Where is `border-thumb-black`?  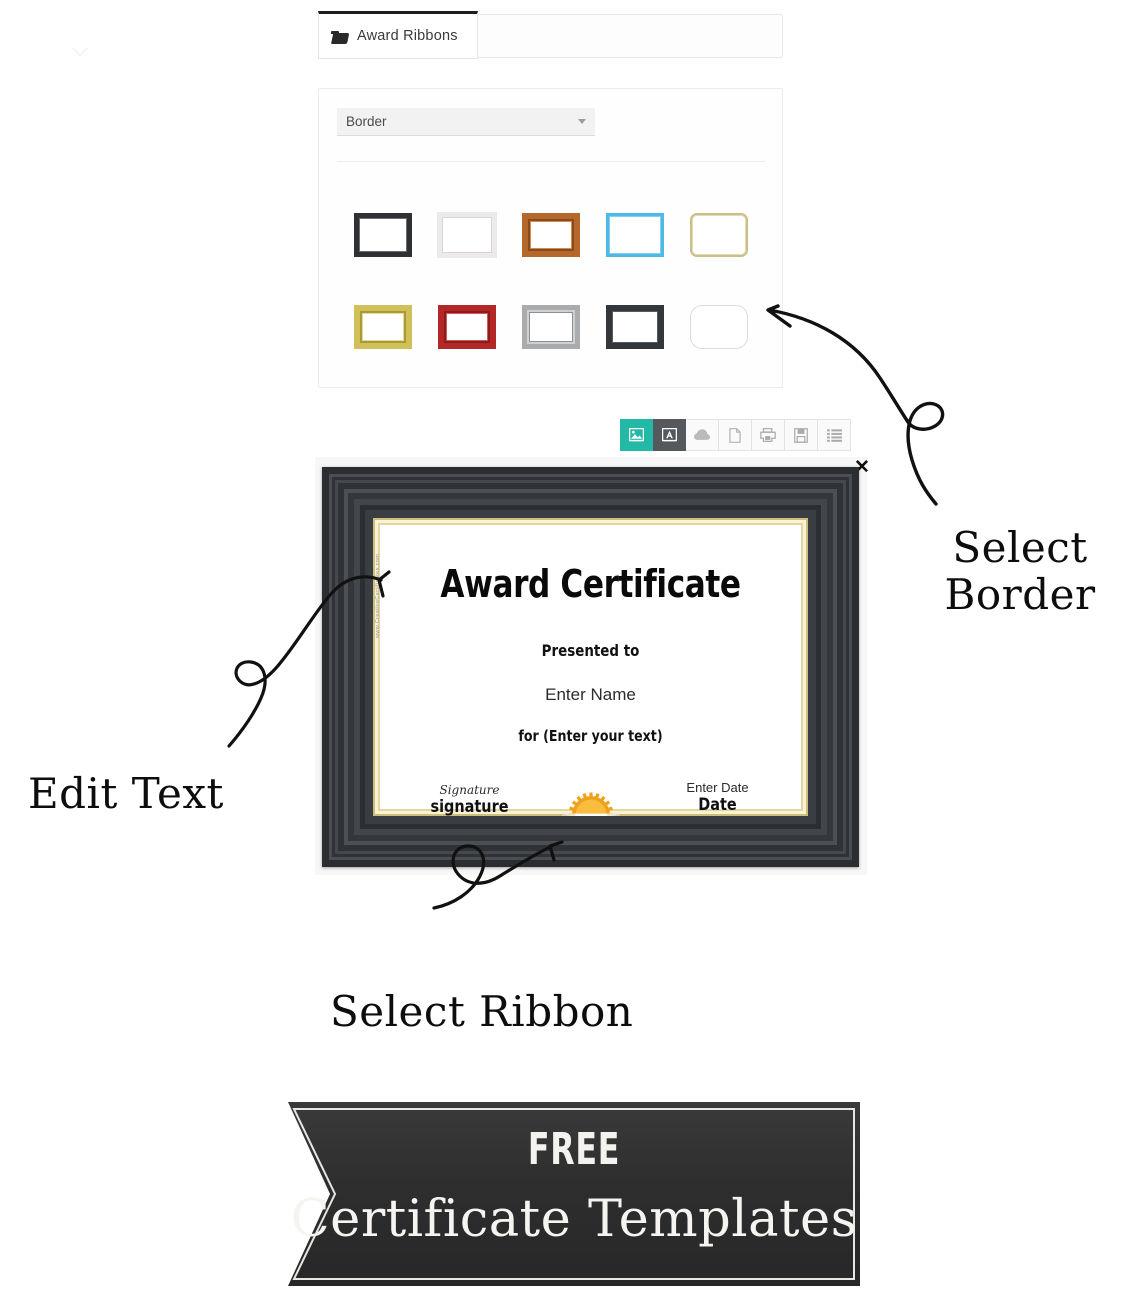
border-thumb-black is located at coordinates (383, 235).